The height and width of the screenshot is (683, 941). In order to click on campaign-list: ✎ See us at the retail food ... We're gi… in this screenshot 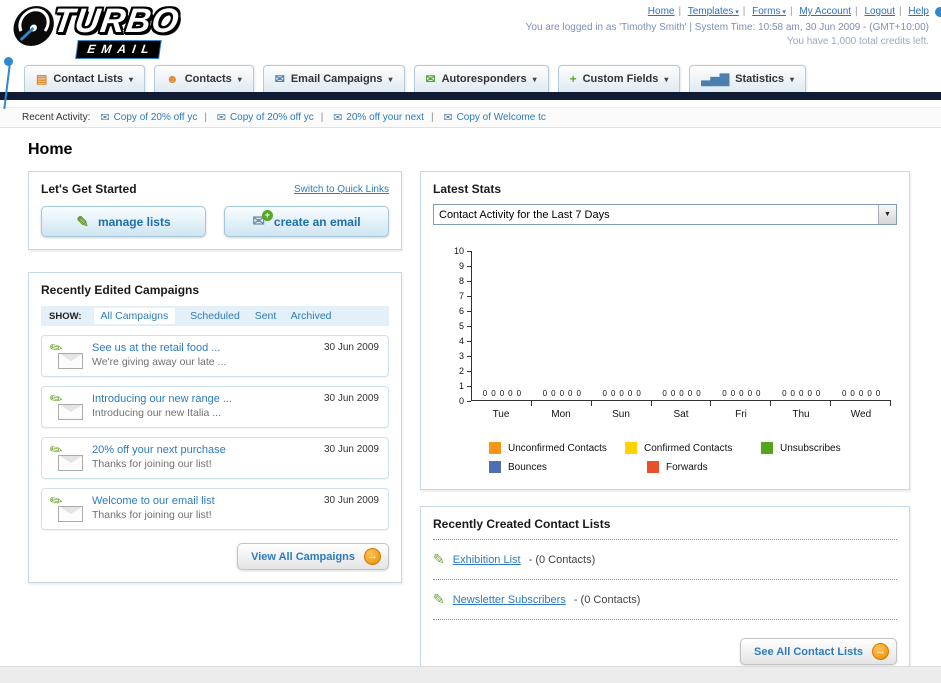, I will do `click(215, 432)`.